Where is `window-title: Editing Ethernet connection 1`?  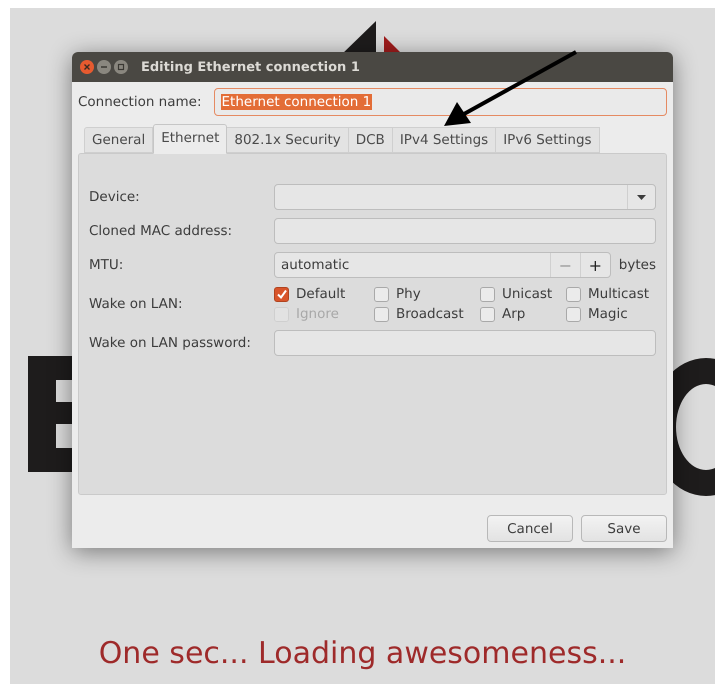 window-title: Editing Ethernet connection 1 is located at coordinates (250, 67).